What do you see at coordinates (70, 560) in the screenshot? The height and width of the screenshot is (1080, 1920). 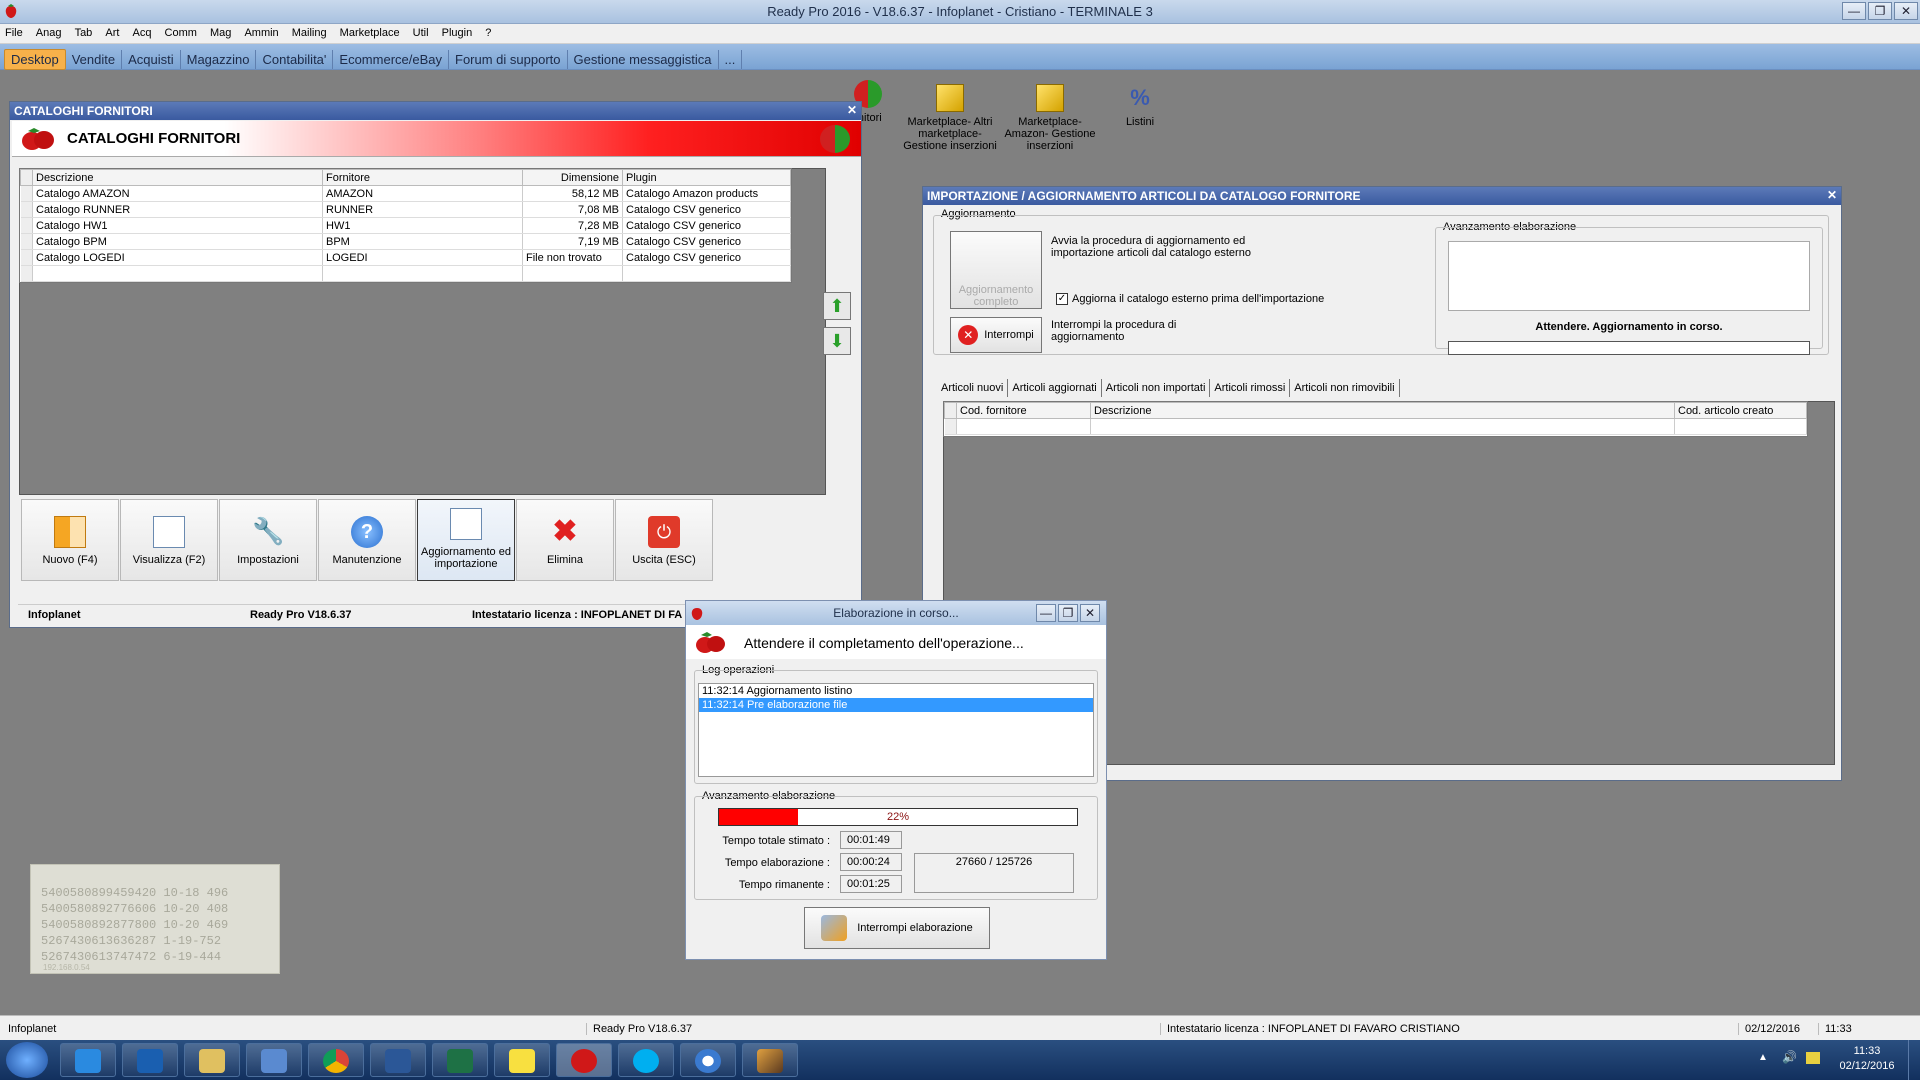 I see `button-label: Nuovo (F4)` at bounding box center [70, 560].